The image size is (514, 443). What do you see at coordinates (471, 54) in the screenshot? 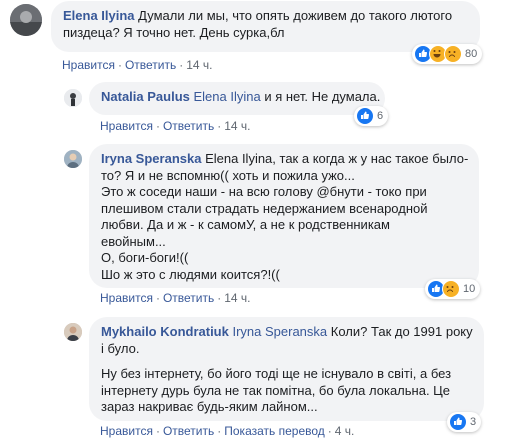
I see `reaction-count: 80` at bounding box center [471, 54].